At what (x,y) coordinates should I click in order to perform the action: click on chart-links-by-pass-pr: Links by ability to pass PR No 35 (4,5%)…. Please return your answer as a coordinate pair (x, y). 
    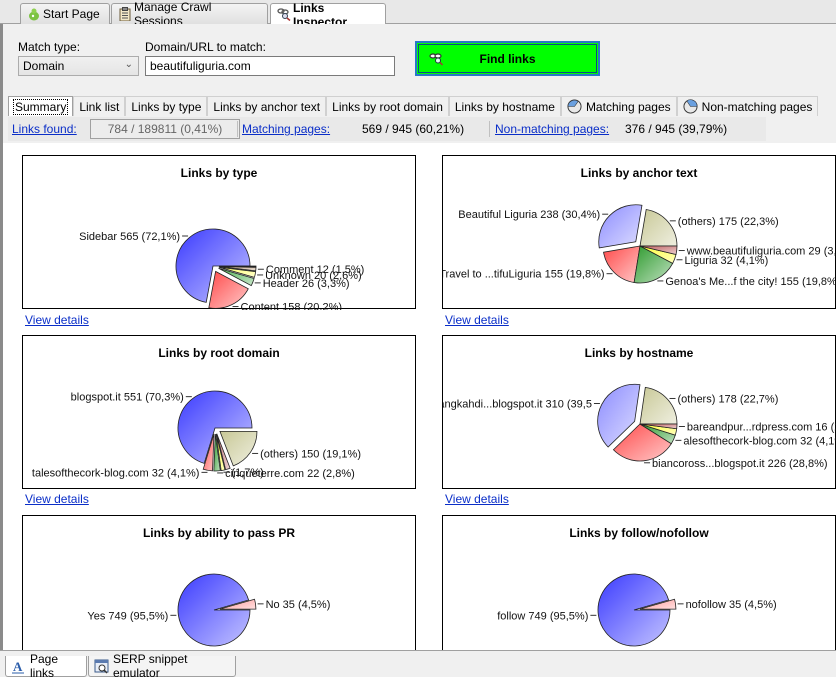
    Looking at the image, I should click on (219, 582).